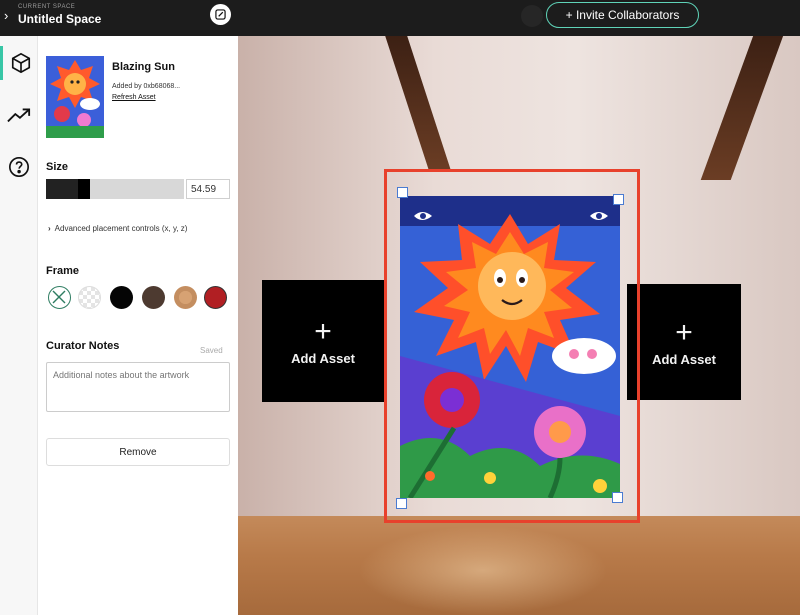 The image size is (800, 615). What do you see at coordinates (211, 350) in the screenshot?
I see `curator-notes-saved-status: Saved` at bounding box center [211, 350].